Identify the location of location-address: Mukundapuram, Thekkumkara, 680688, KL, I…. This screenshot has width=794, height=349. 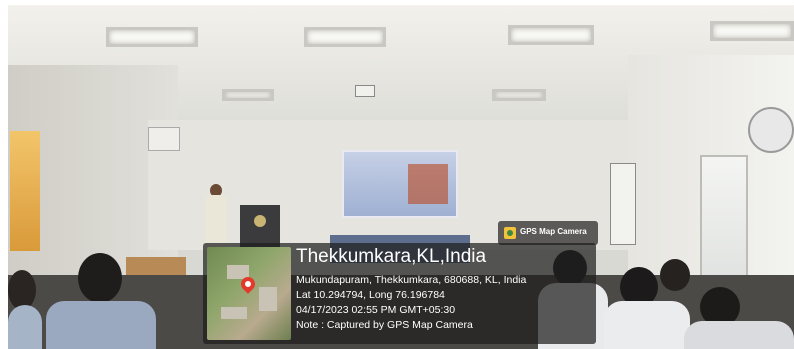
(411, 280).